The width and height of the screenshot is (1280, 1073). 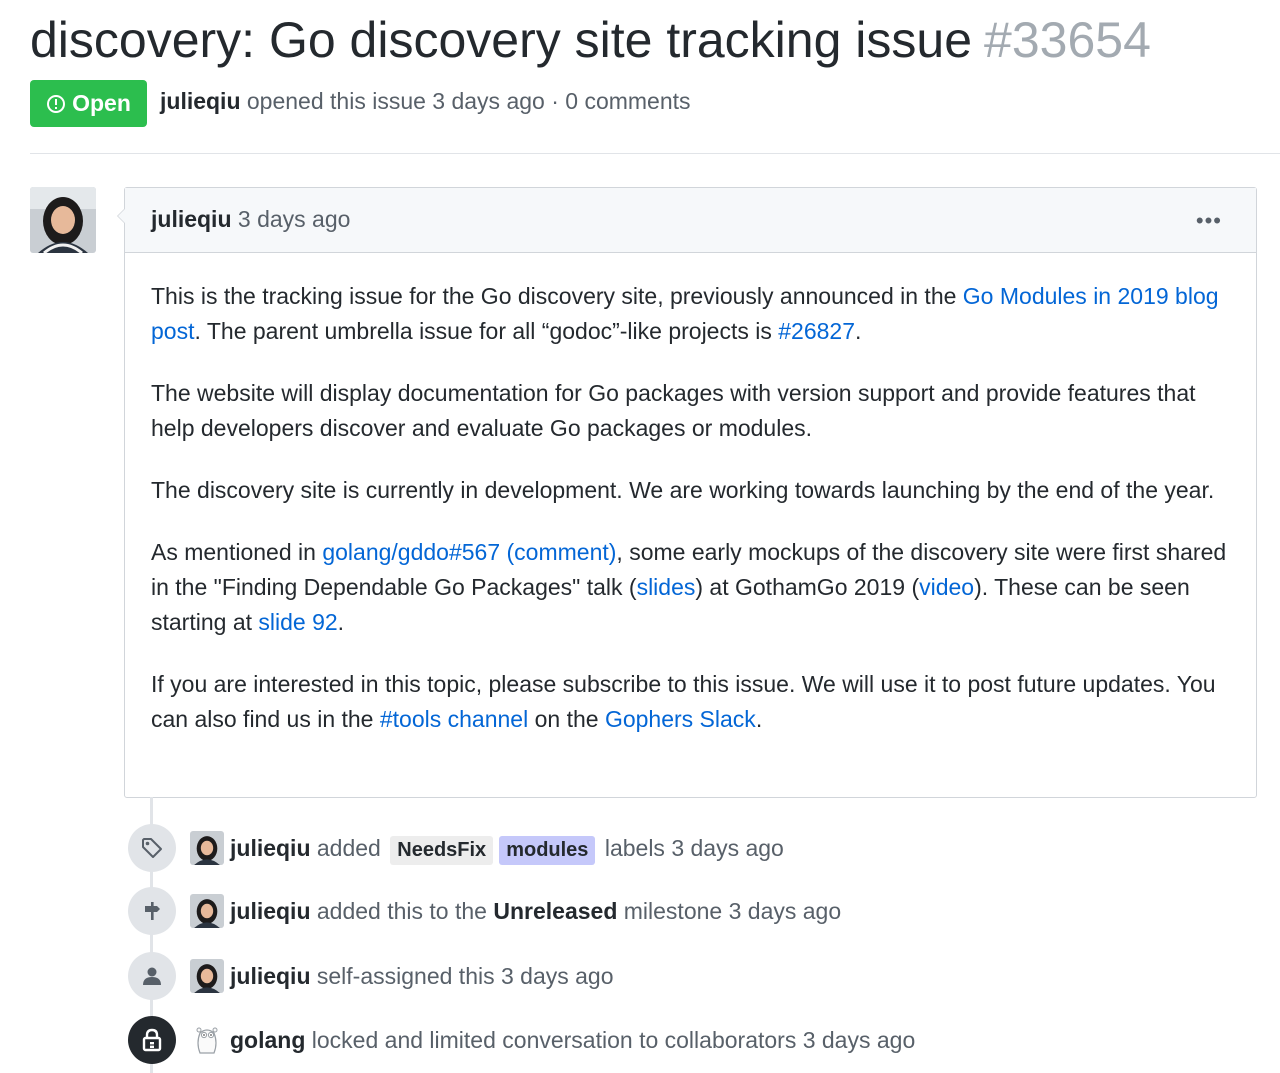 I want to click on issue-opened-icon, so click(x=56, y=103).